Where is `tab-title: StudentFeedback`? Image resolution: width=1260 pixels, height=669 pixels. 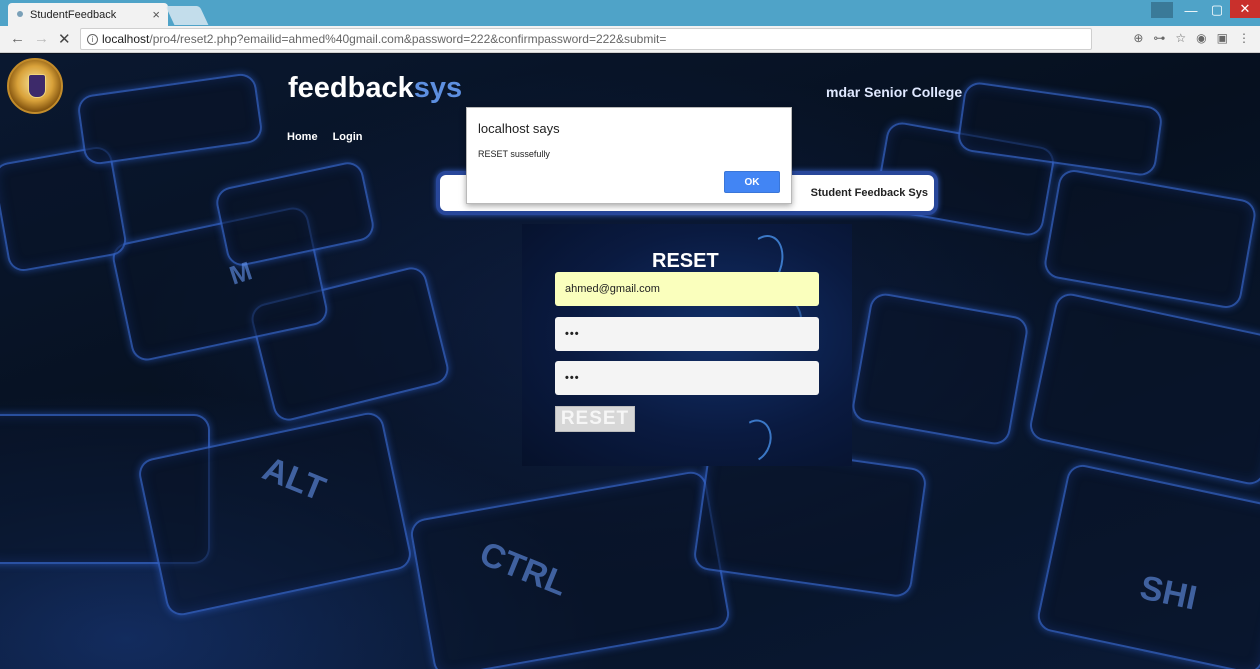 tab-title: StudentFeedback is located at coordinates (73, 14).